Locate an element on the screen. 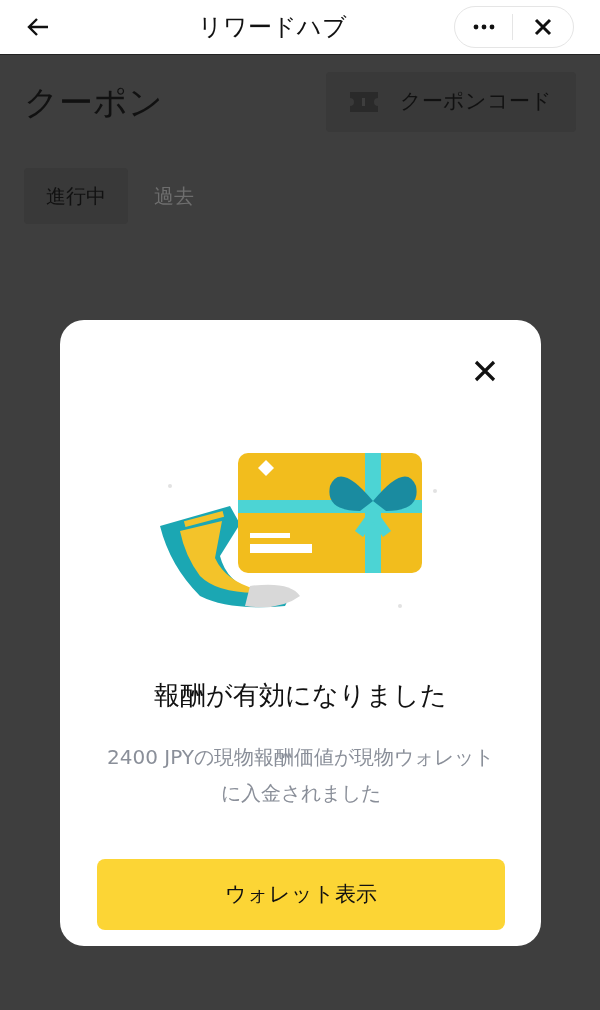 Image resolution: width=600 pixels, height=1010 pixels. view-wallet-button: ウォレット表示 is located at coordinates (300, 894).